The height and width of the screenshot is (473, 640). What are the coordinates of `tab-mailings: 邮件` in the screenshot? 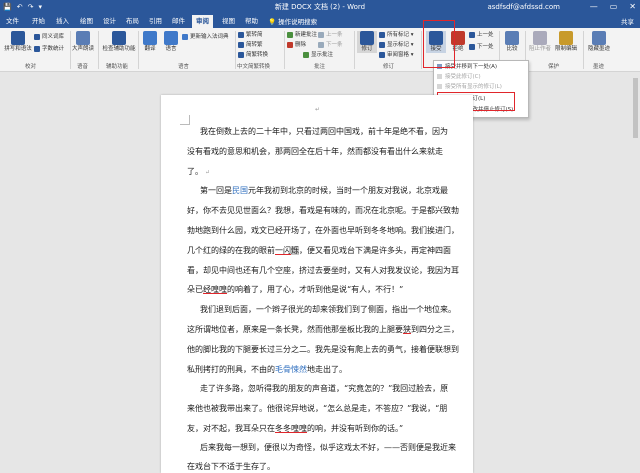 It's located at (178, 21).